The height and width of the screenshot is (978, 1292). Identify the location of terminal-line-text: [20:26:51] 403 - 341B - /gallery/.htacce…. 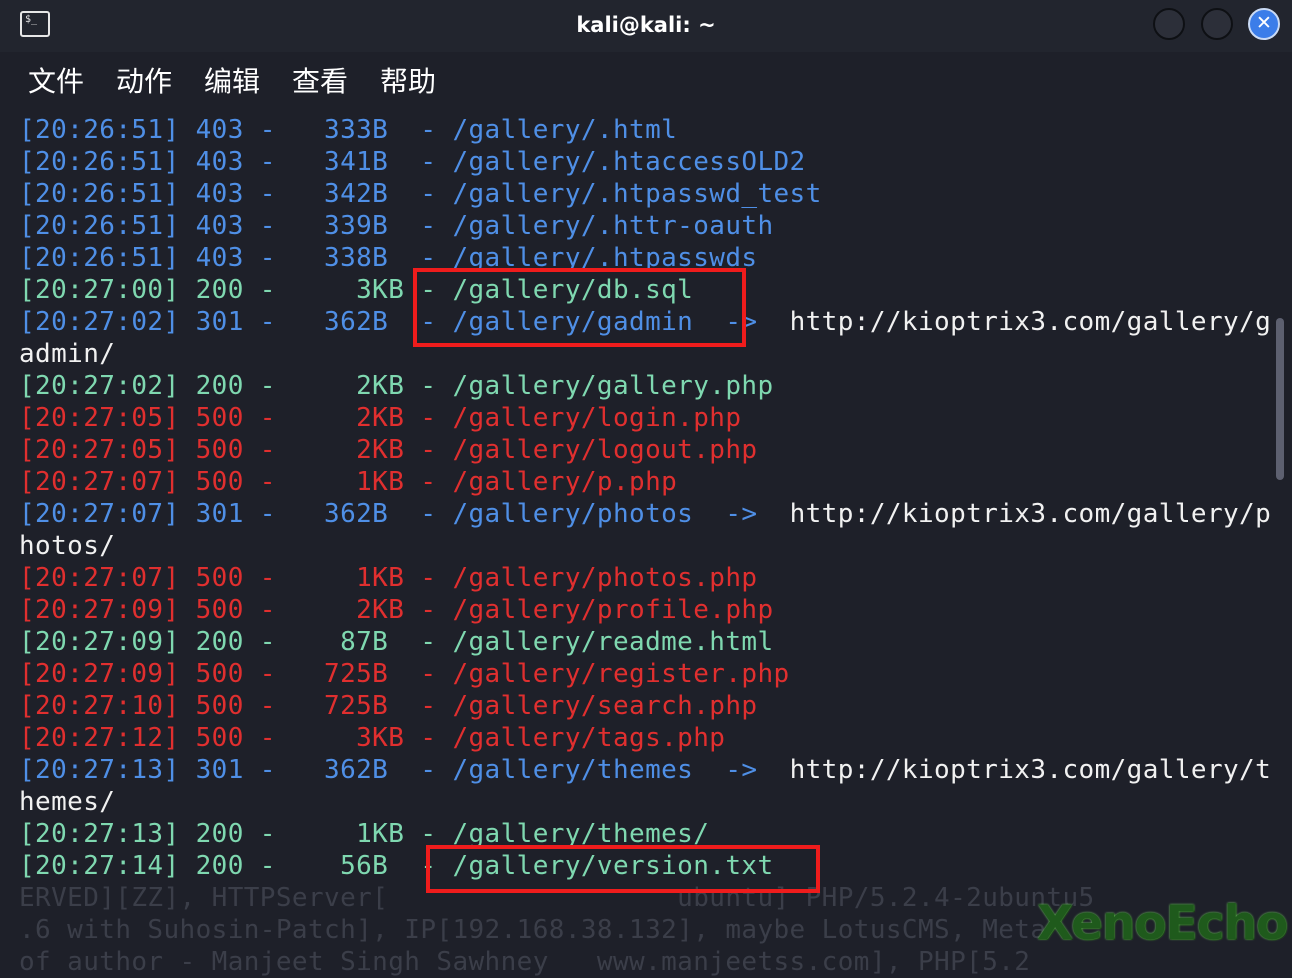
(412, 162).